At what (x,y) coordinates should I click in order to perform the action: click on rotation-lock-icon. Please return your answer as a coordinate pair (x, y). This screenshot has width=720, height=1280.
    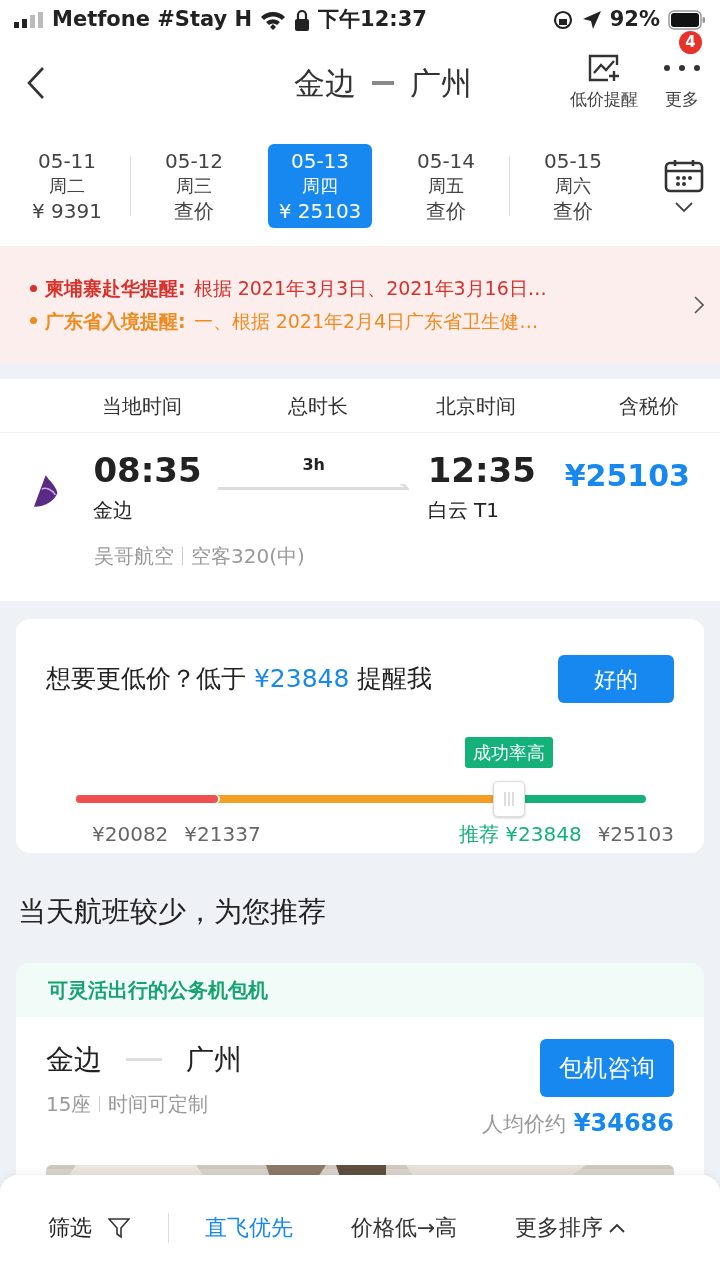
    Looking at the image, I should click on (562, 20).